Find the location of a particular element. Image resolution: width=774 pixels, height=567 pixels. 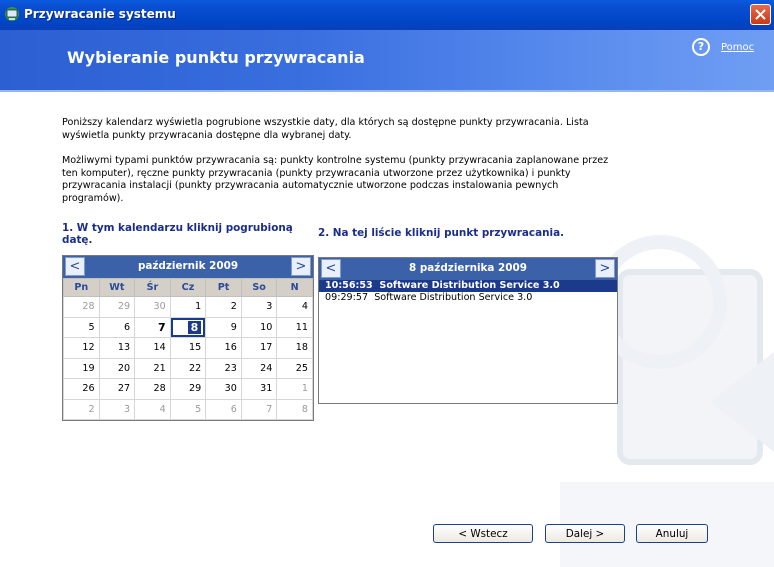

page-title: Wybieranie punktu przywracania is located at coordinates (216, 57).